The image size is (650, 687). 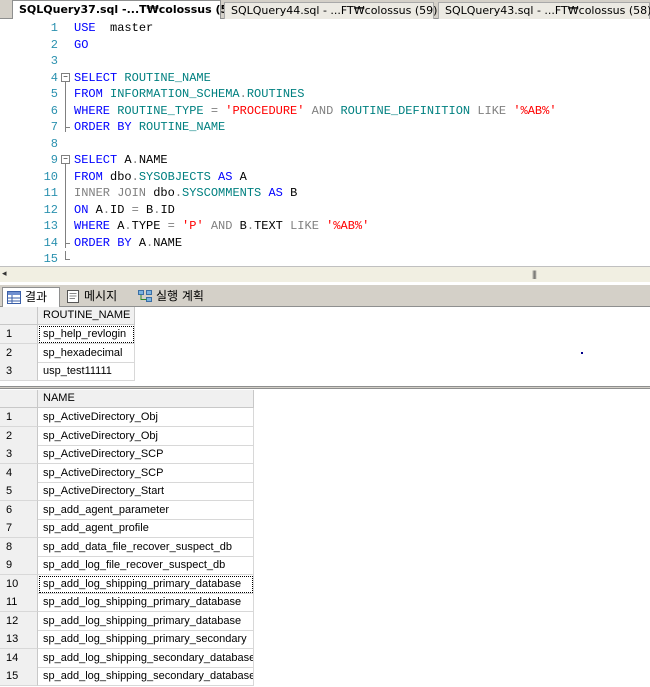 I want to click on tab-messages: 메시지, so click(x=97, y=297).